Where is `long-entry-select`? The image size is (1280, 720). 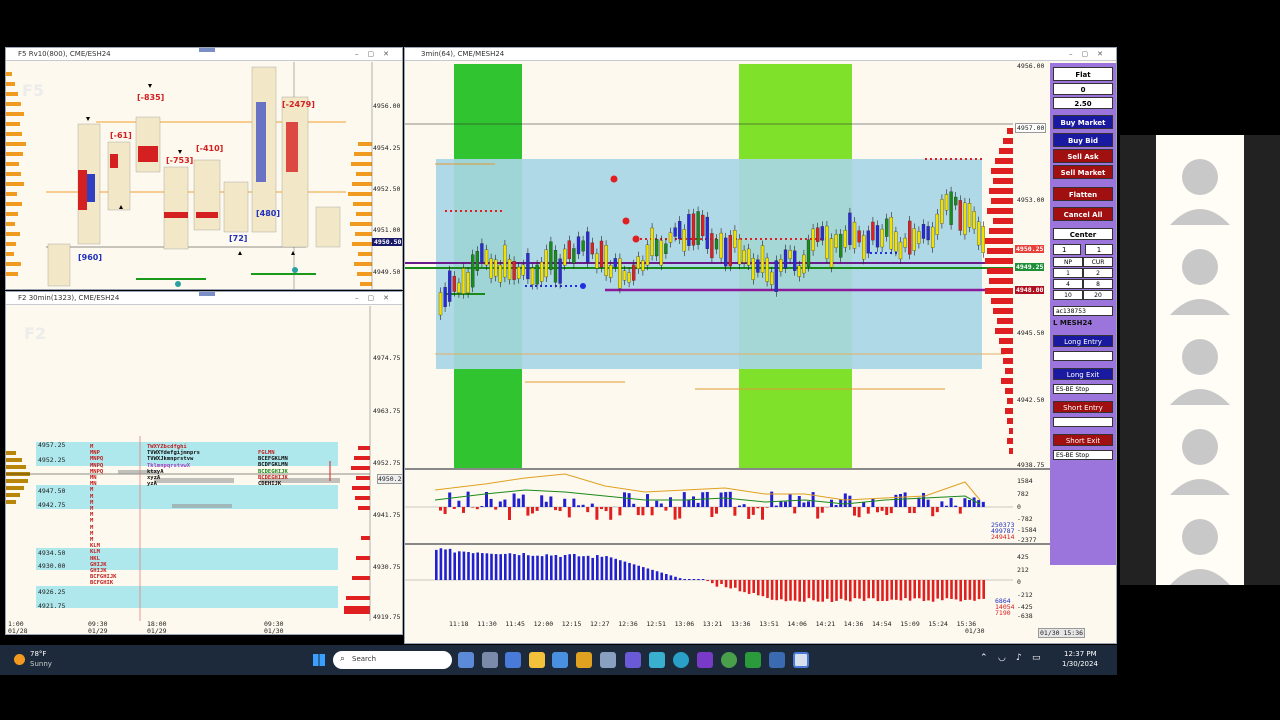
long-entry-select is located at coordinates (1083, 356).